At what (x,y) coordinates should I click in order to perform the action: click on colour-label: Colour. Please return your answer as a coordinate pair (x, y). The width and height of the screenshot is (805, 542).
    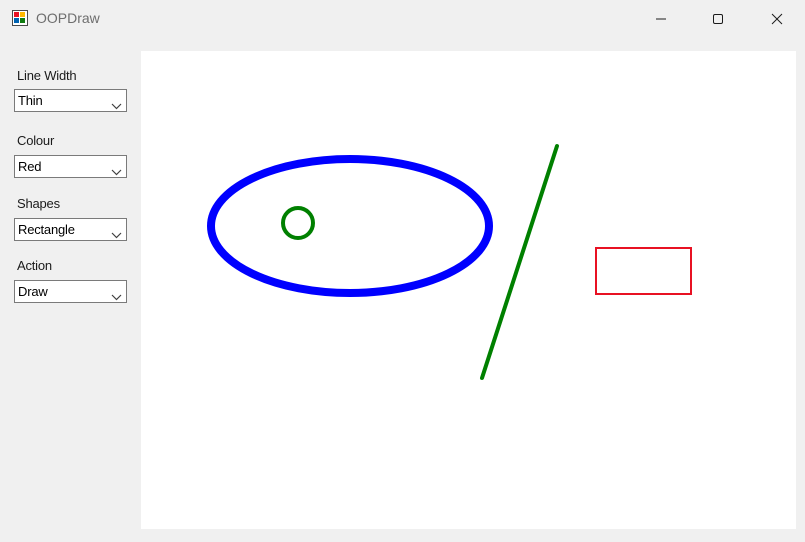
    Looking at the image, I should click on (36, 140).